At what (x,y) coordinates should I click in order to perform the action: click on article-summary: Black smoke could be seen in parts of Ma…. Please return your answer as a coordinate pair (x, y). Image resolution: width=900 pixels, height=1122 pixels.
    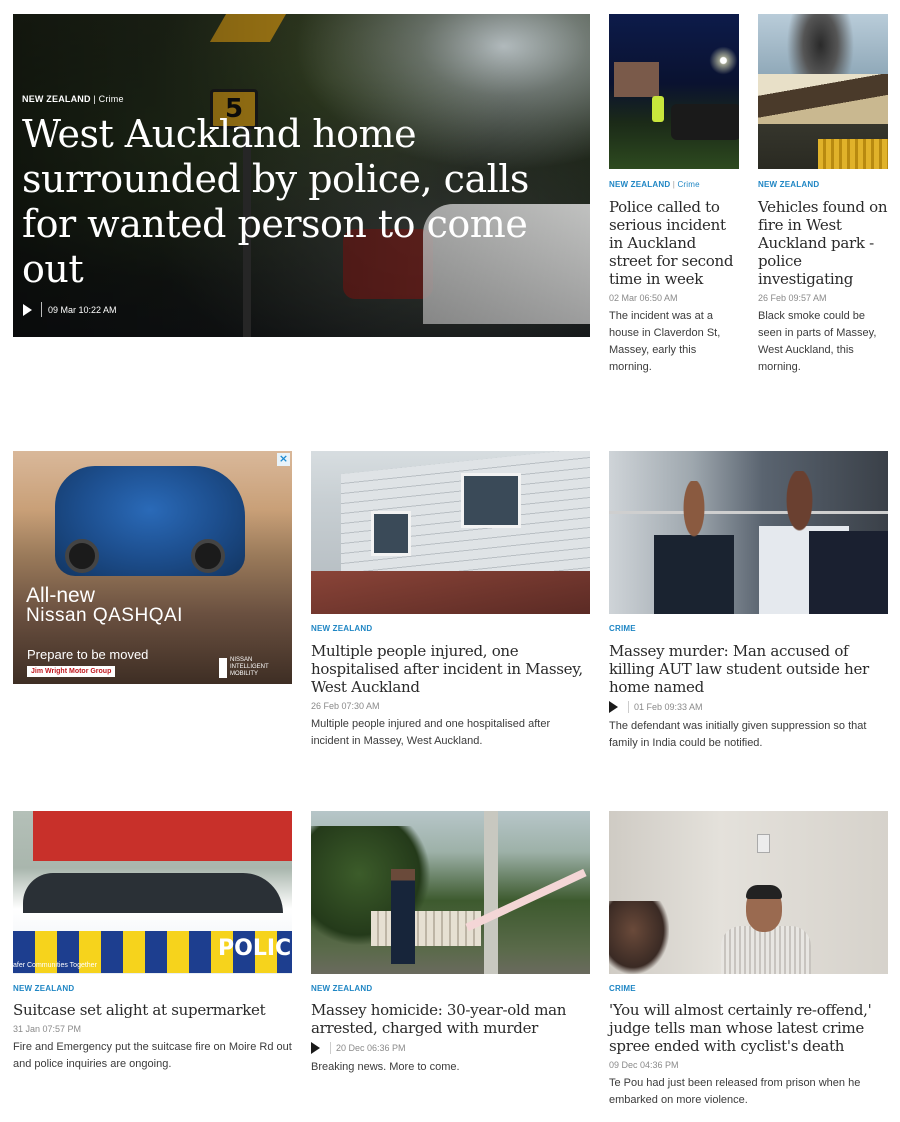
    Looking at the image, I should click on (817, 341).